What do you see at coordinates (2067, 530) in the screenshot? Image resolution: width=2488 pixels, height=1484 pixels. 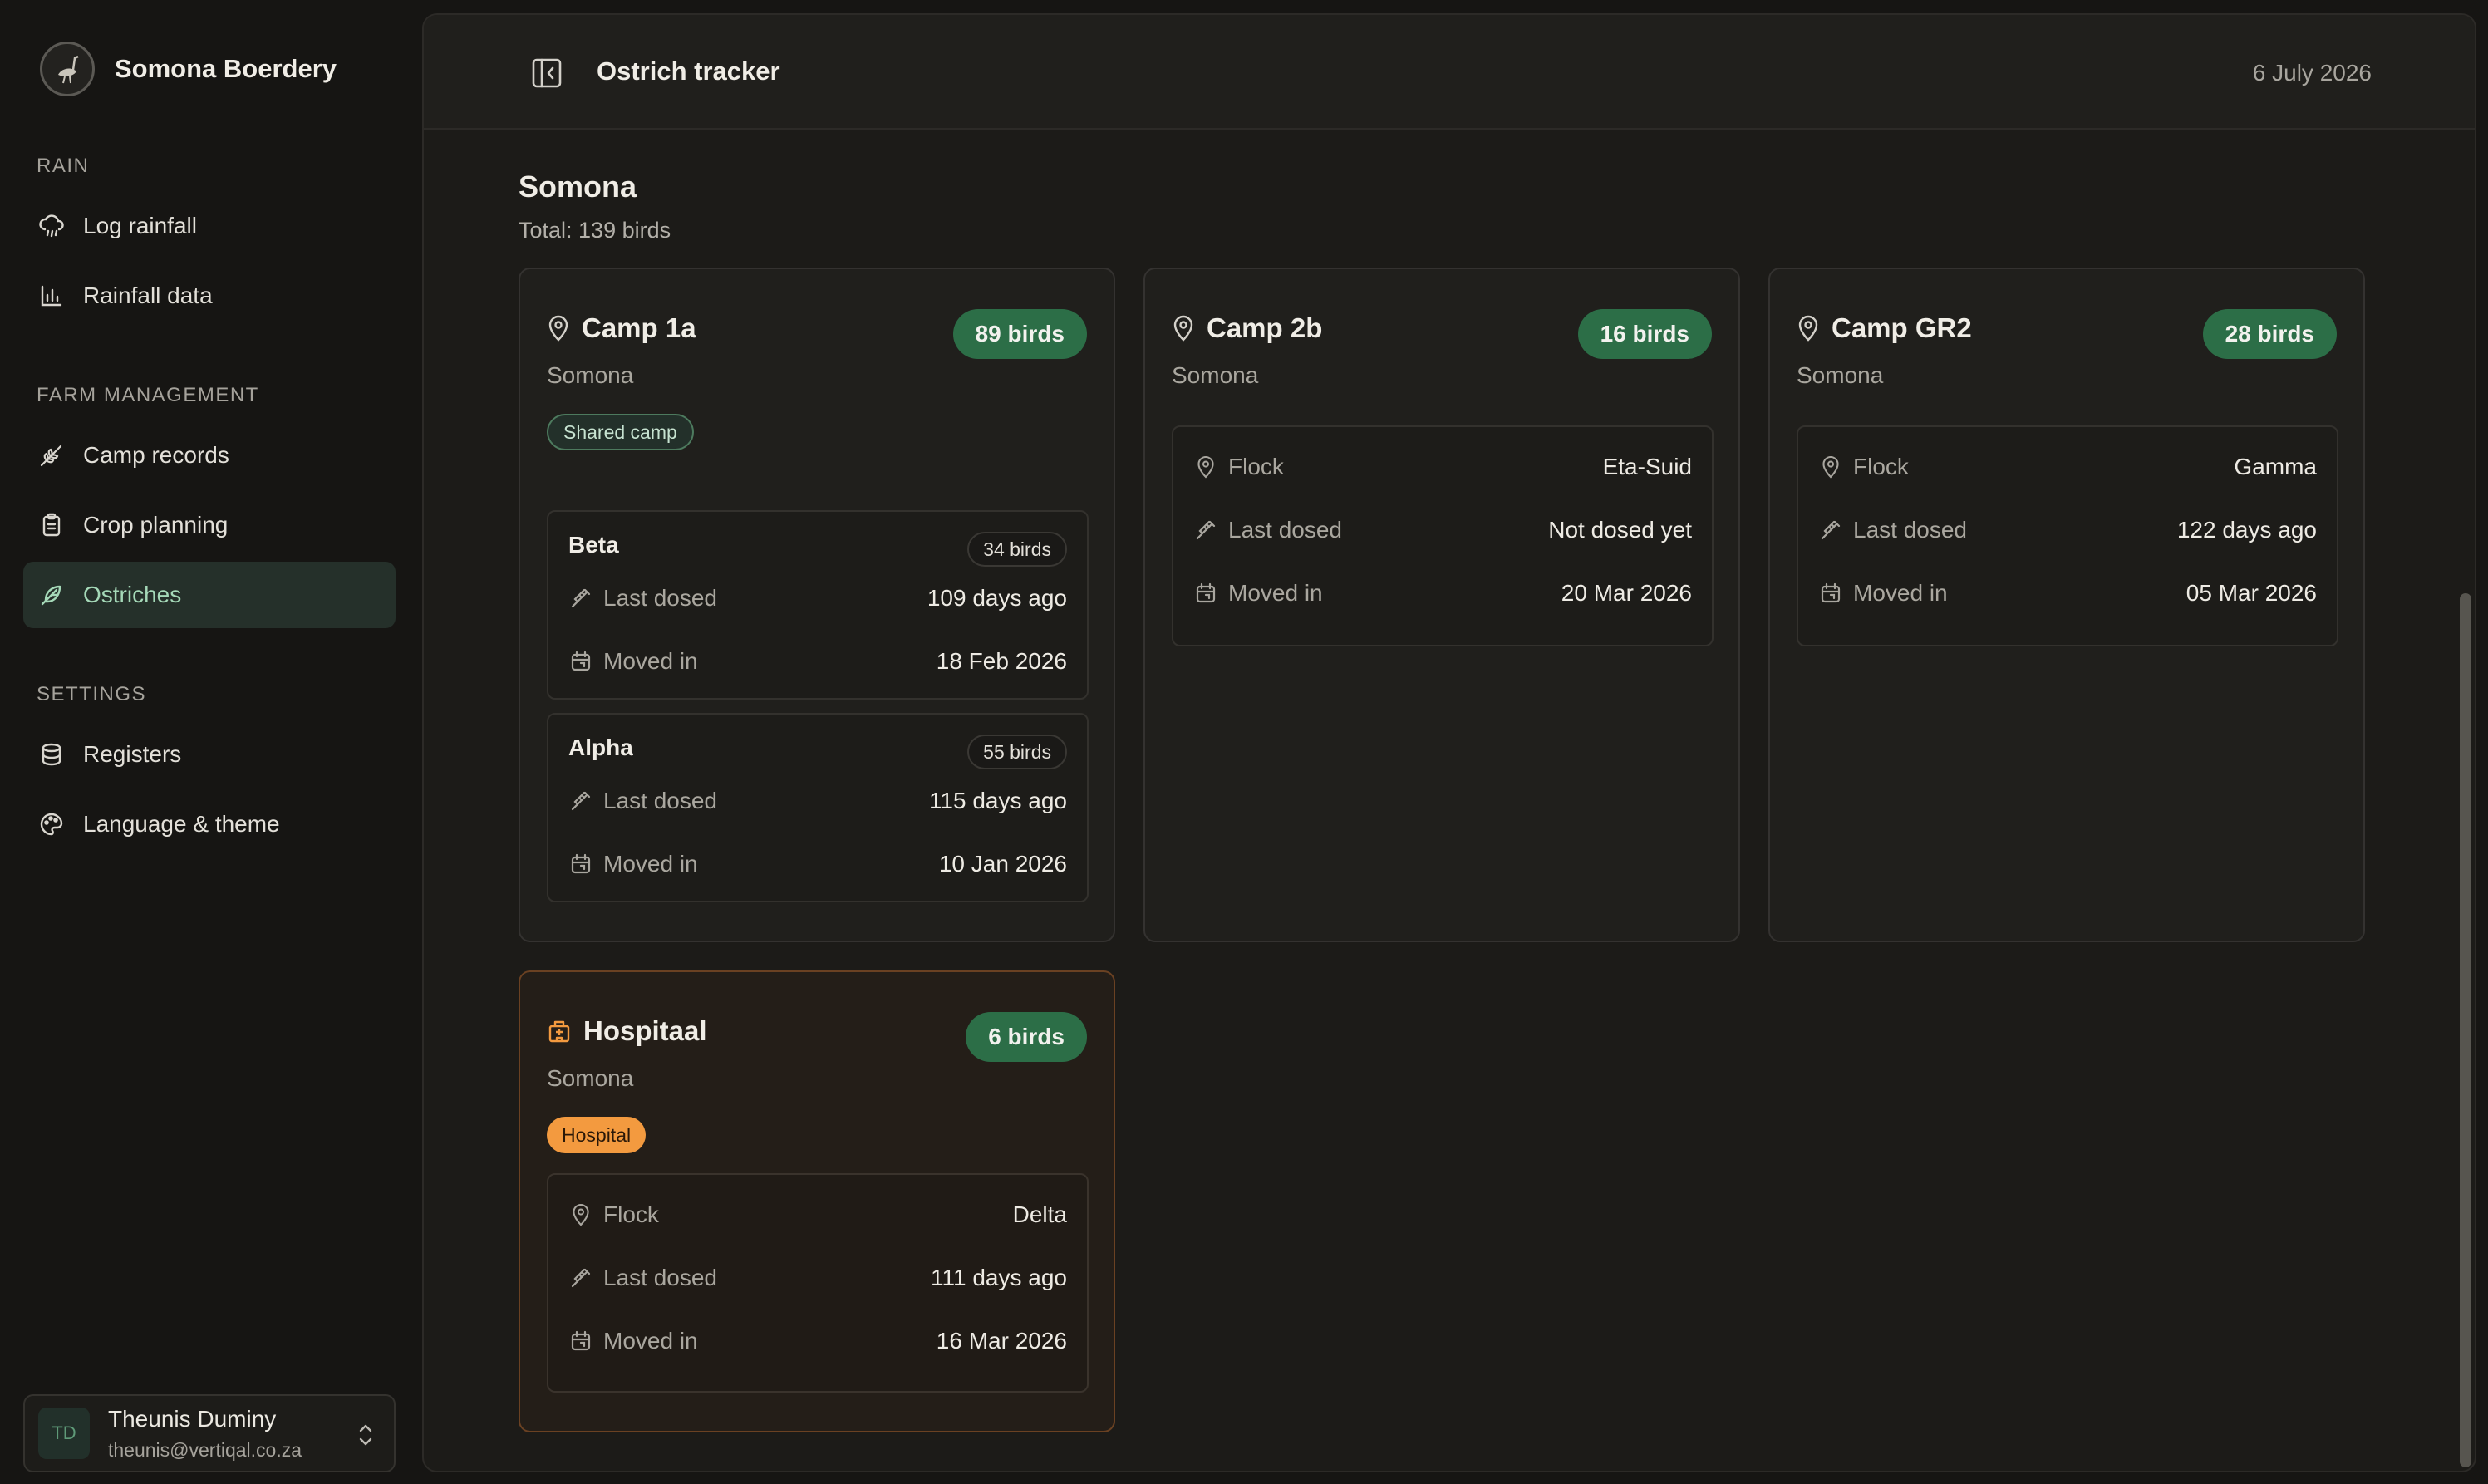 I see `last-dosed-row: Last dosed 122 days ago` at bounding box center [2067, 530].